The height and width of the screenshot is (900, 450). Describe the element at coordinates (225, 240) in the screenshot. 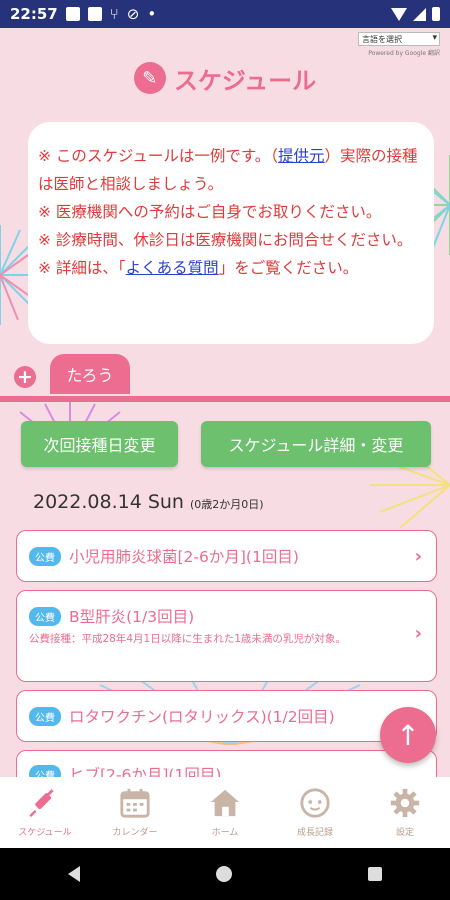

I see `notice-line-3: ※ 診療時間、休診日は医療機関にお問合せください。` at that location.